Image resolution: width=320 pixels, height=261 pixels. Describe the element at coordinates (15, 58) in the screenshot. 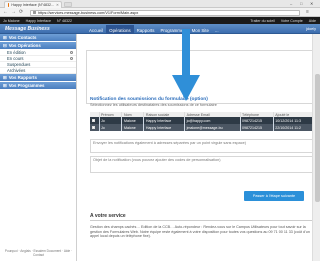

I see `sidebar-item-label: En cours` at that location.